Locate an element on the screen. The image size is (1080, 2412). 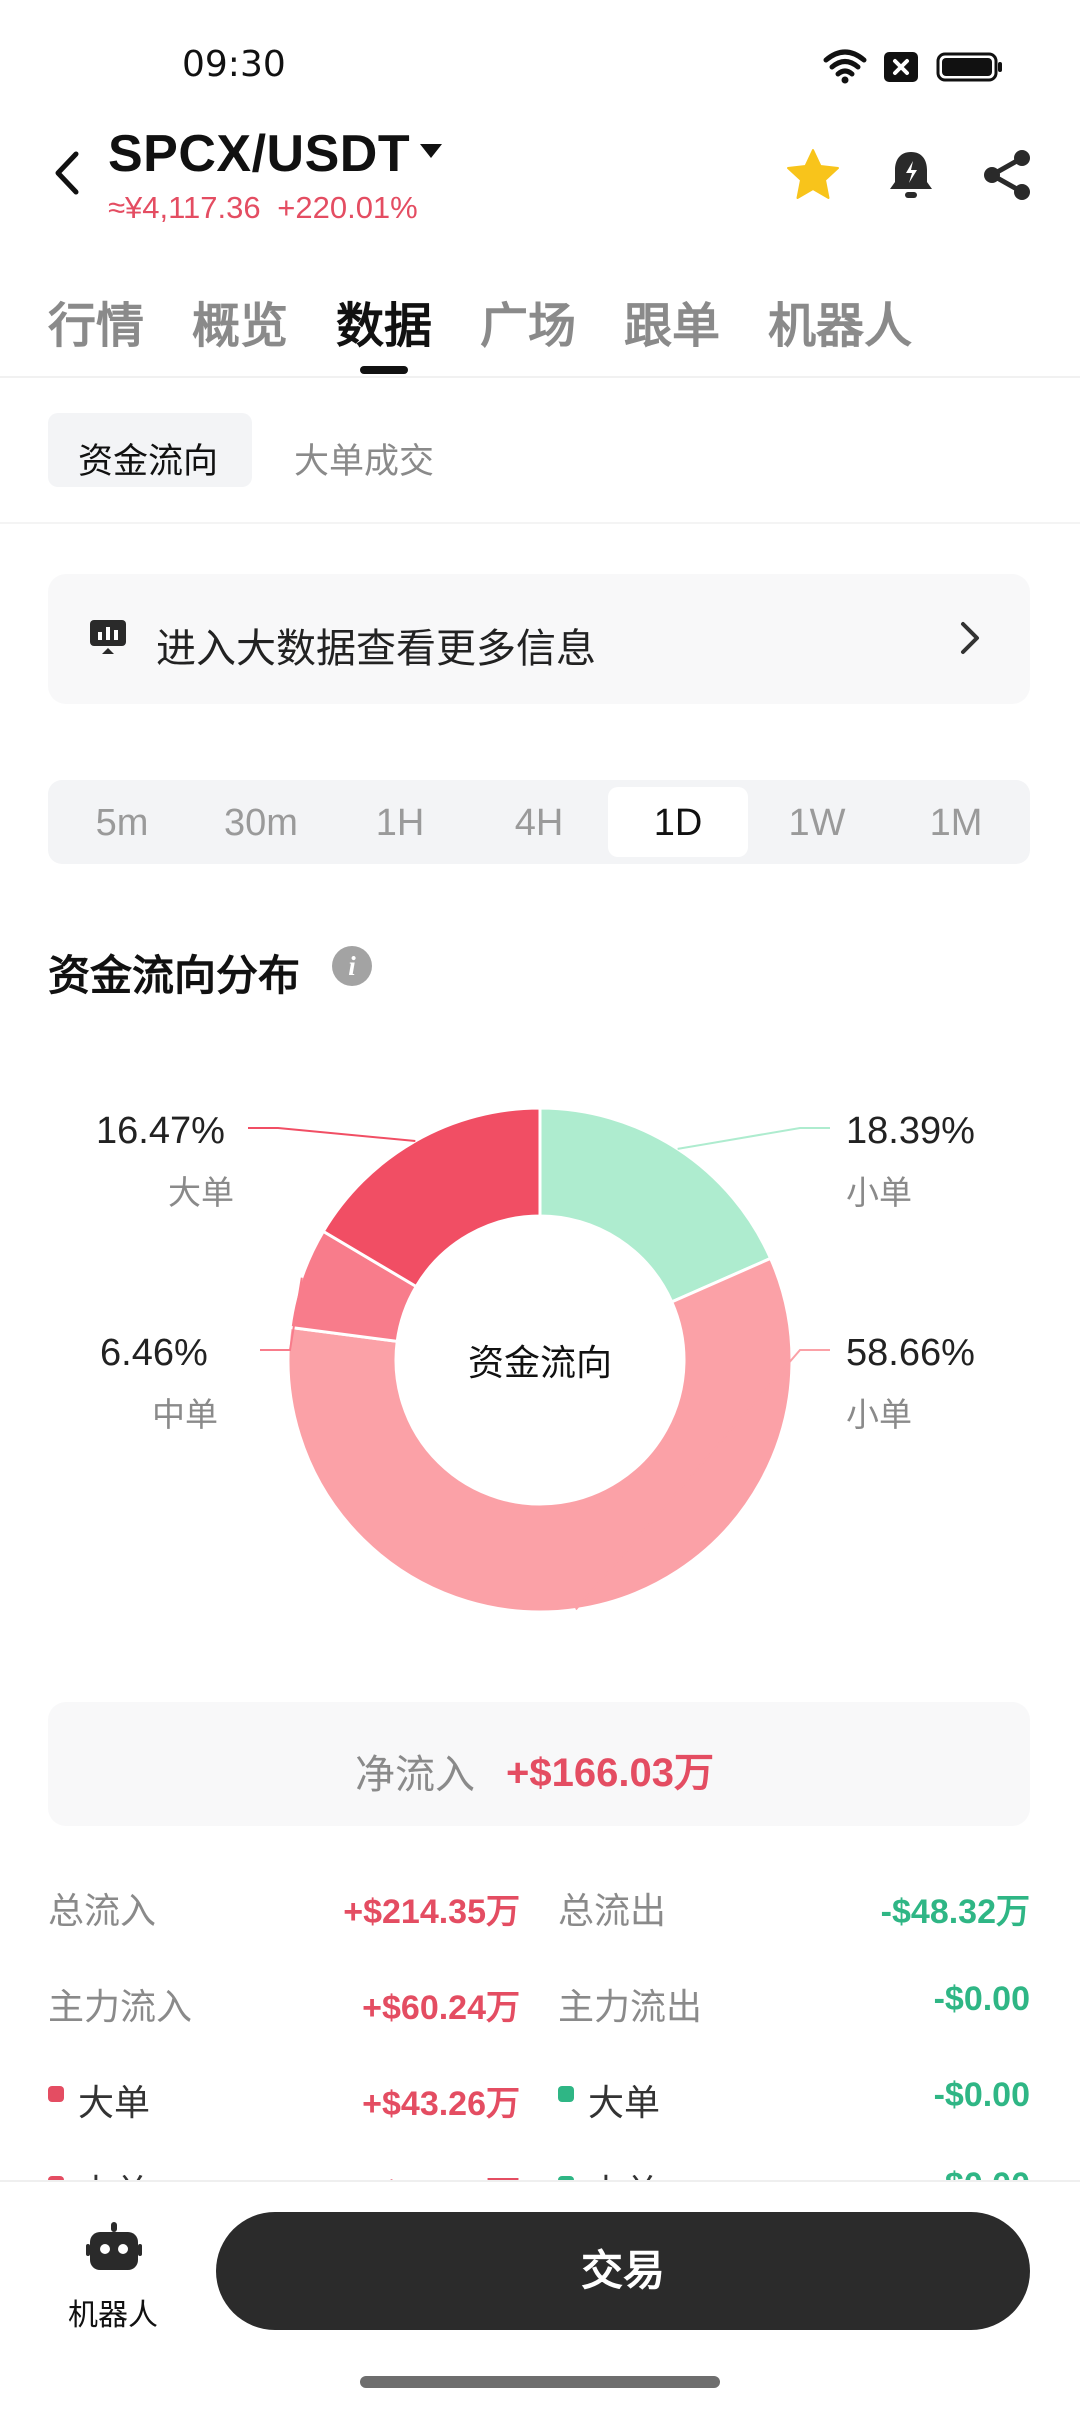
interval-1m: 1M is located at coordinates (956, 823).